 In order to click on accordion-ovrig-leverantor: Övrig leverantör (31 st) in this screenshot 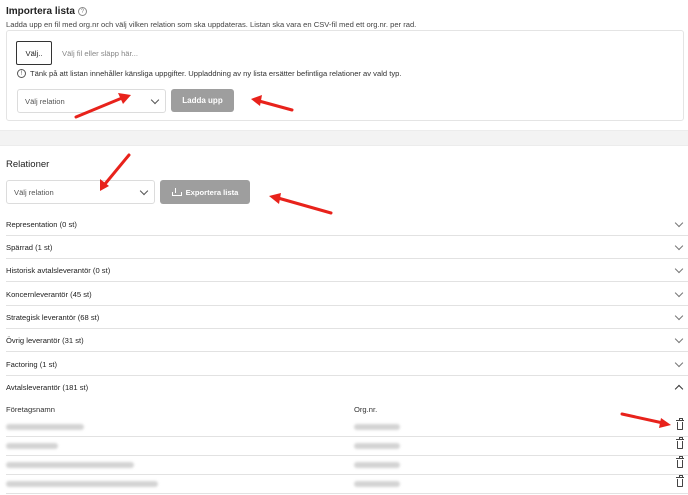, I will do `click(347, 340)`.